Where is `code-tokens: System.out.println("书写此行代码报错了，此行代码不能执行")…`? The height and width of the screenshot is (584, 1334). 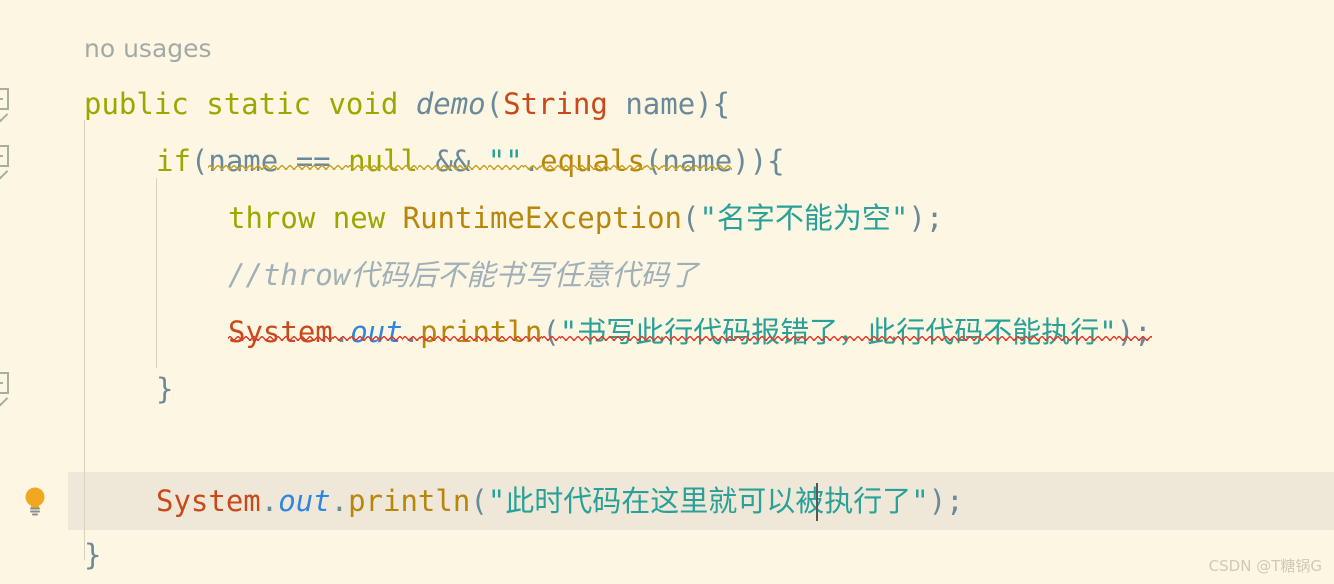
code-tokens: System.out.println("书写此行代码报错了，此行代码不能执行")… is located at coordinates (690, 332).